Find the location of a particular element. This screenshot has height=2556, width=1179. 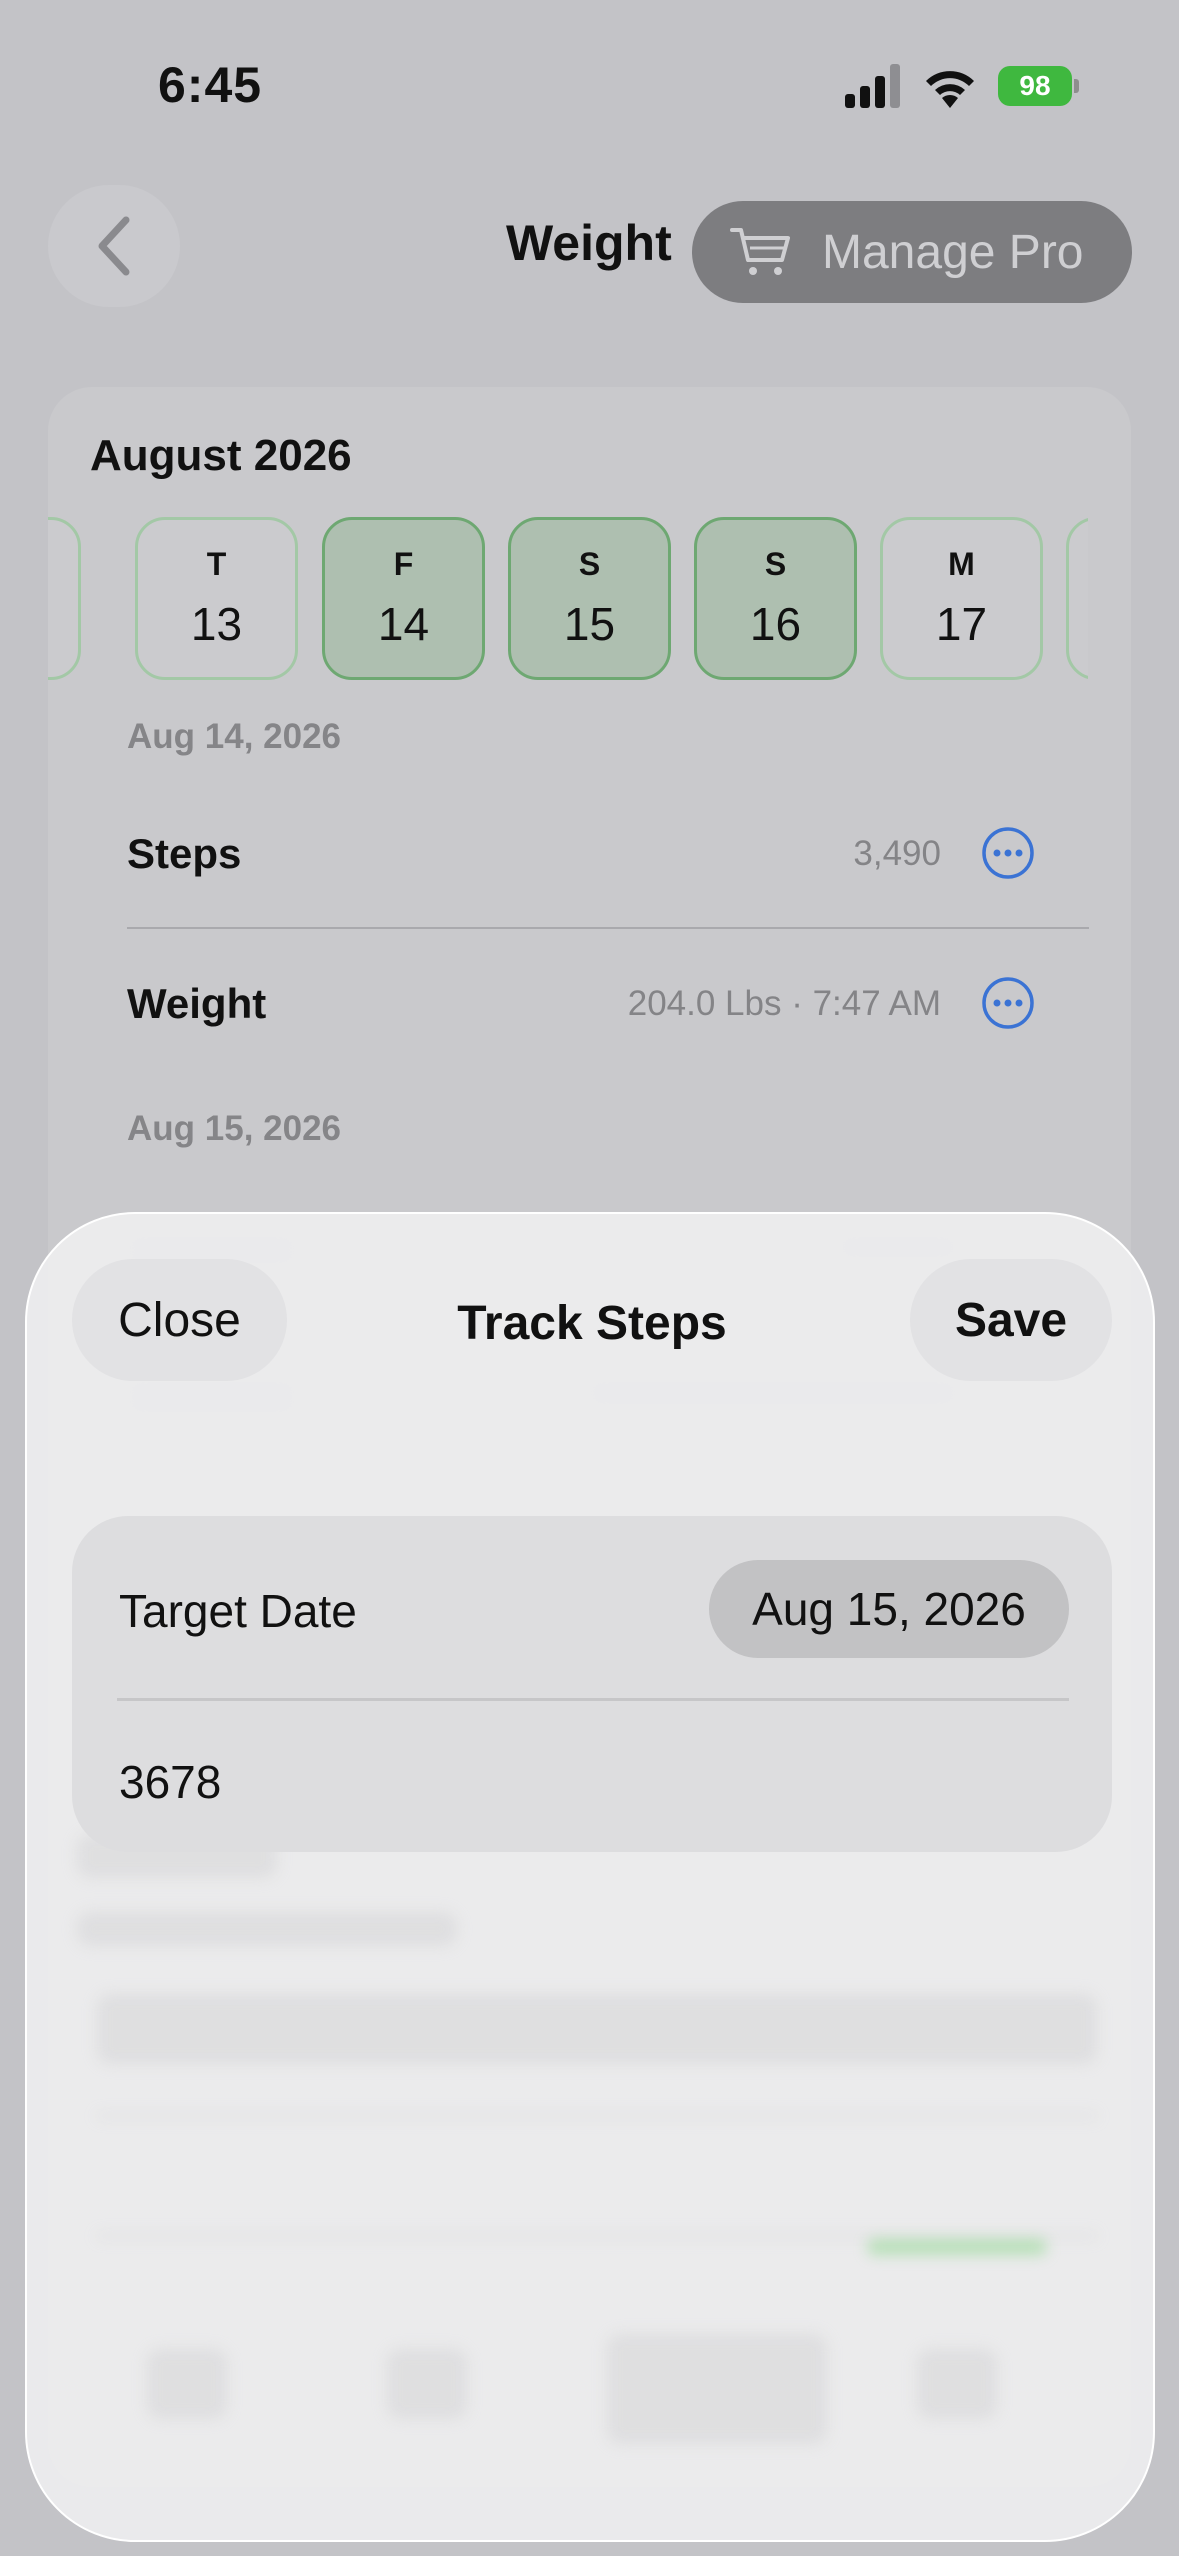

day-cell: T 13 is located at coordinates (216, 598).